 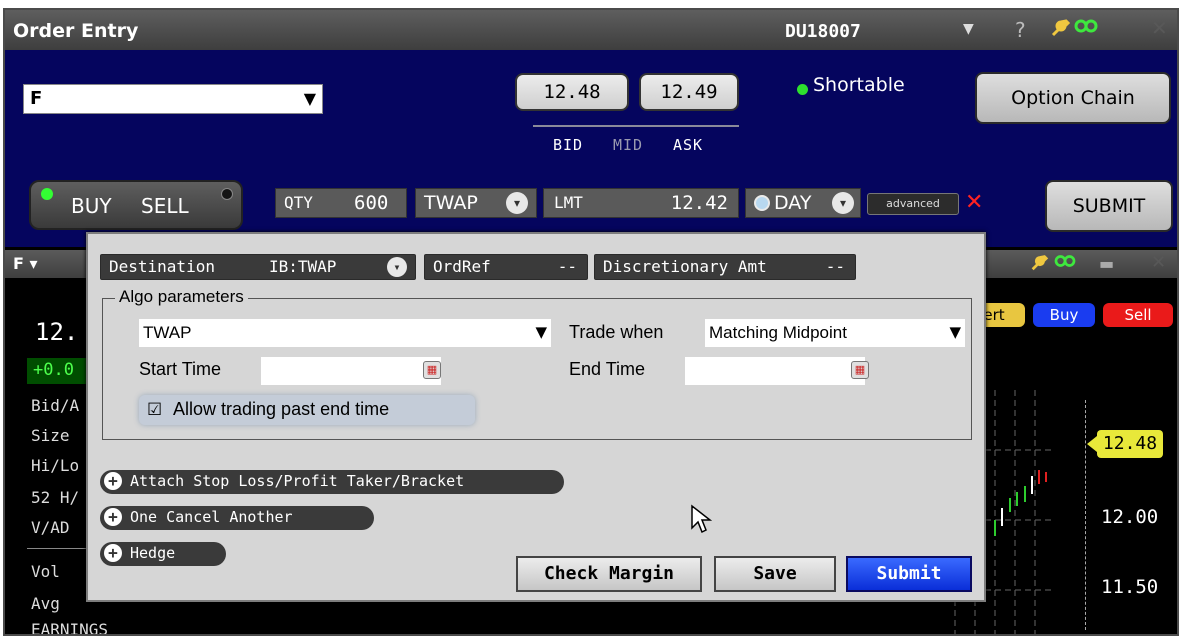 I want to click on allow-trading-label: Allow trading past end time, so click(x=281, y=409).